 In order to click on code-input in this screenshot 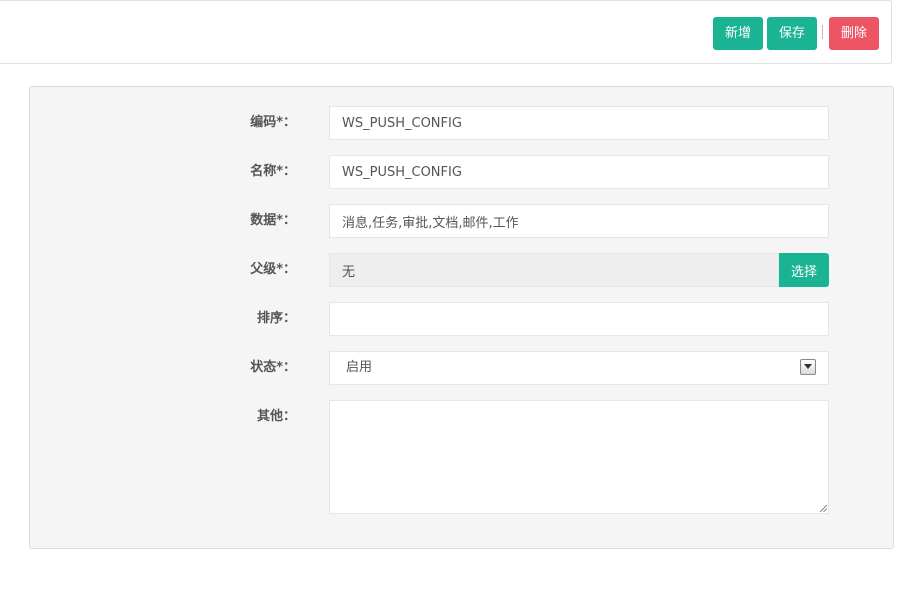, I will do `click(579, 123)`.